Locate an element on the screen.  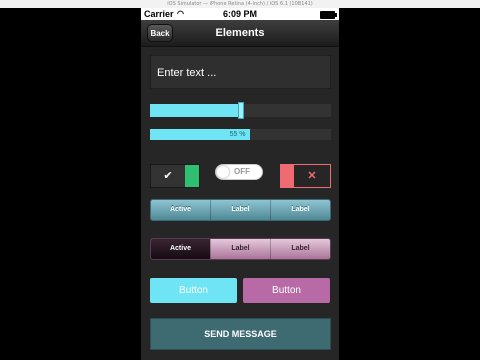
progress-bar: 55 % is located at coordinates (240, 134).